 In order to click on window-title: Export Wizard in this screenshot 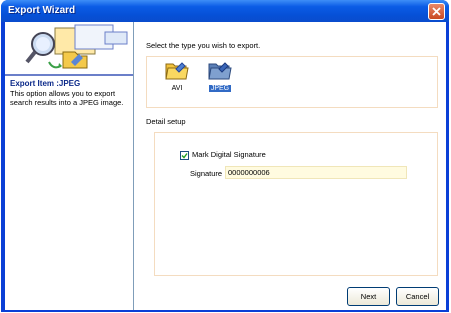, I will do `click(42, 10)`.